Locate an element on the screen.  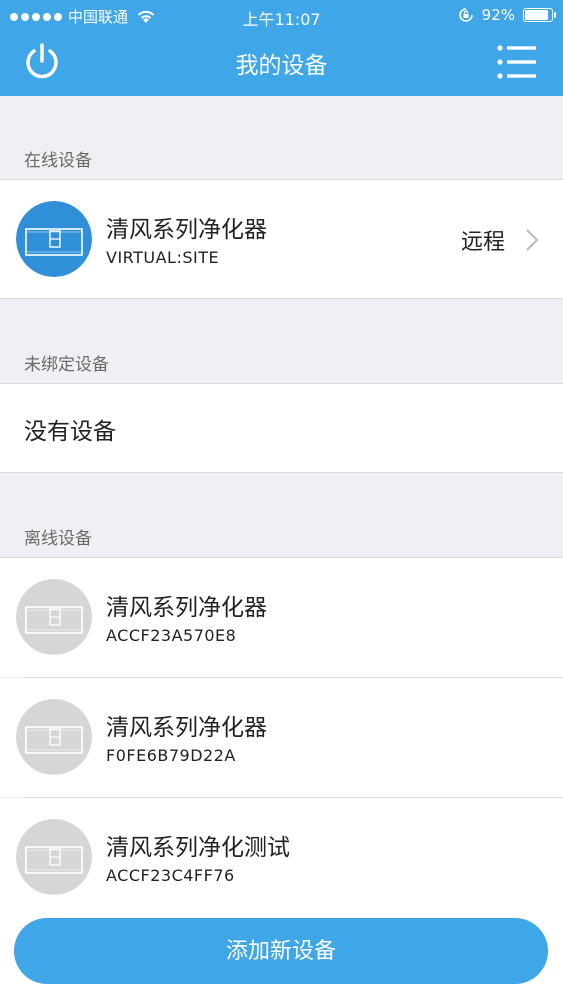
battery-percent: 92% is located at coordinates (498, 15).